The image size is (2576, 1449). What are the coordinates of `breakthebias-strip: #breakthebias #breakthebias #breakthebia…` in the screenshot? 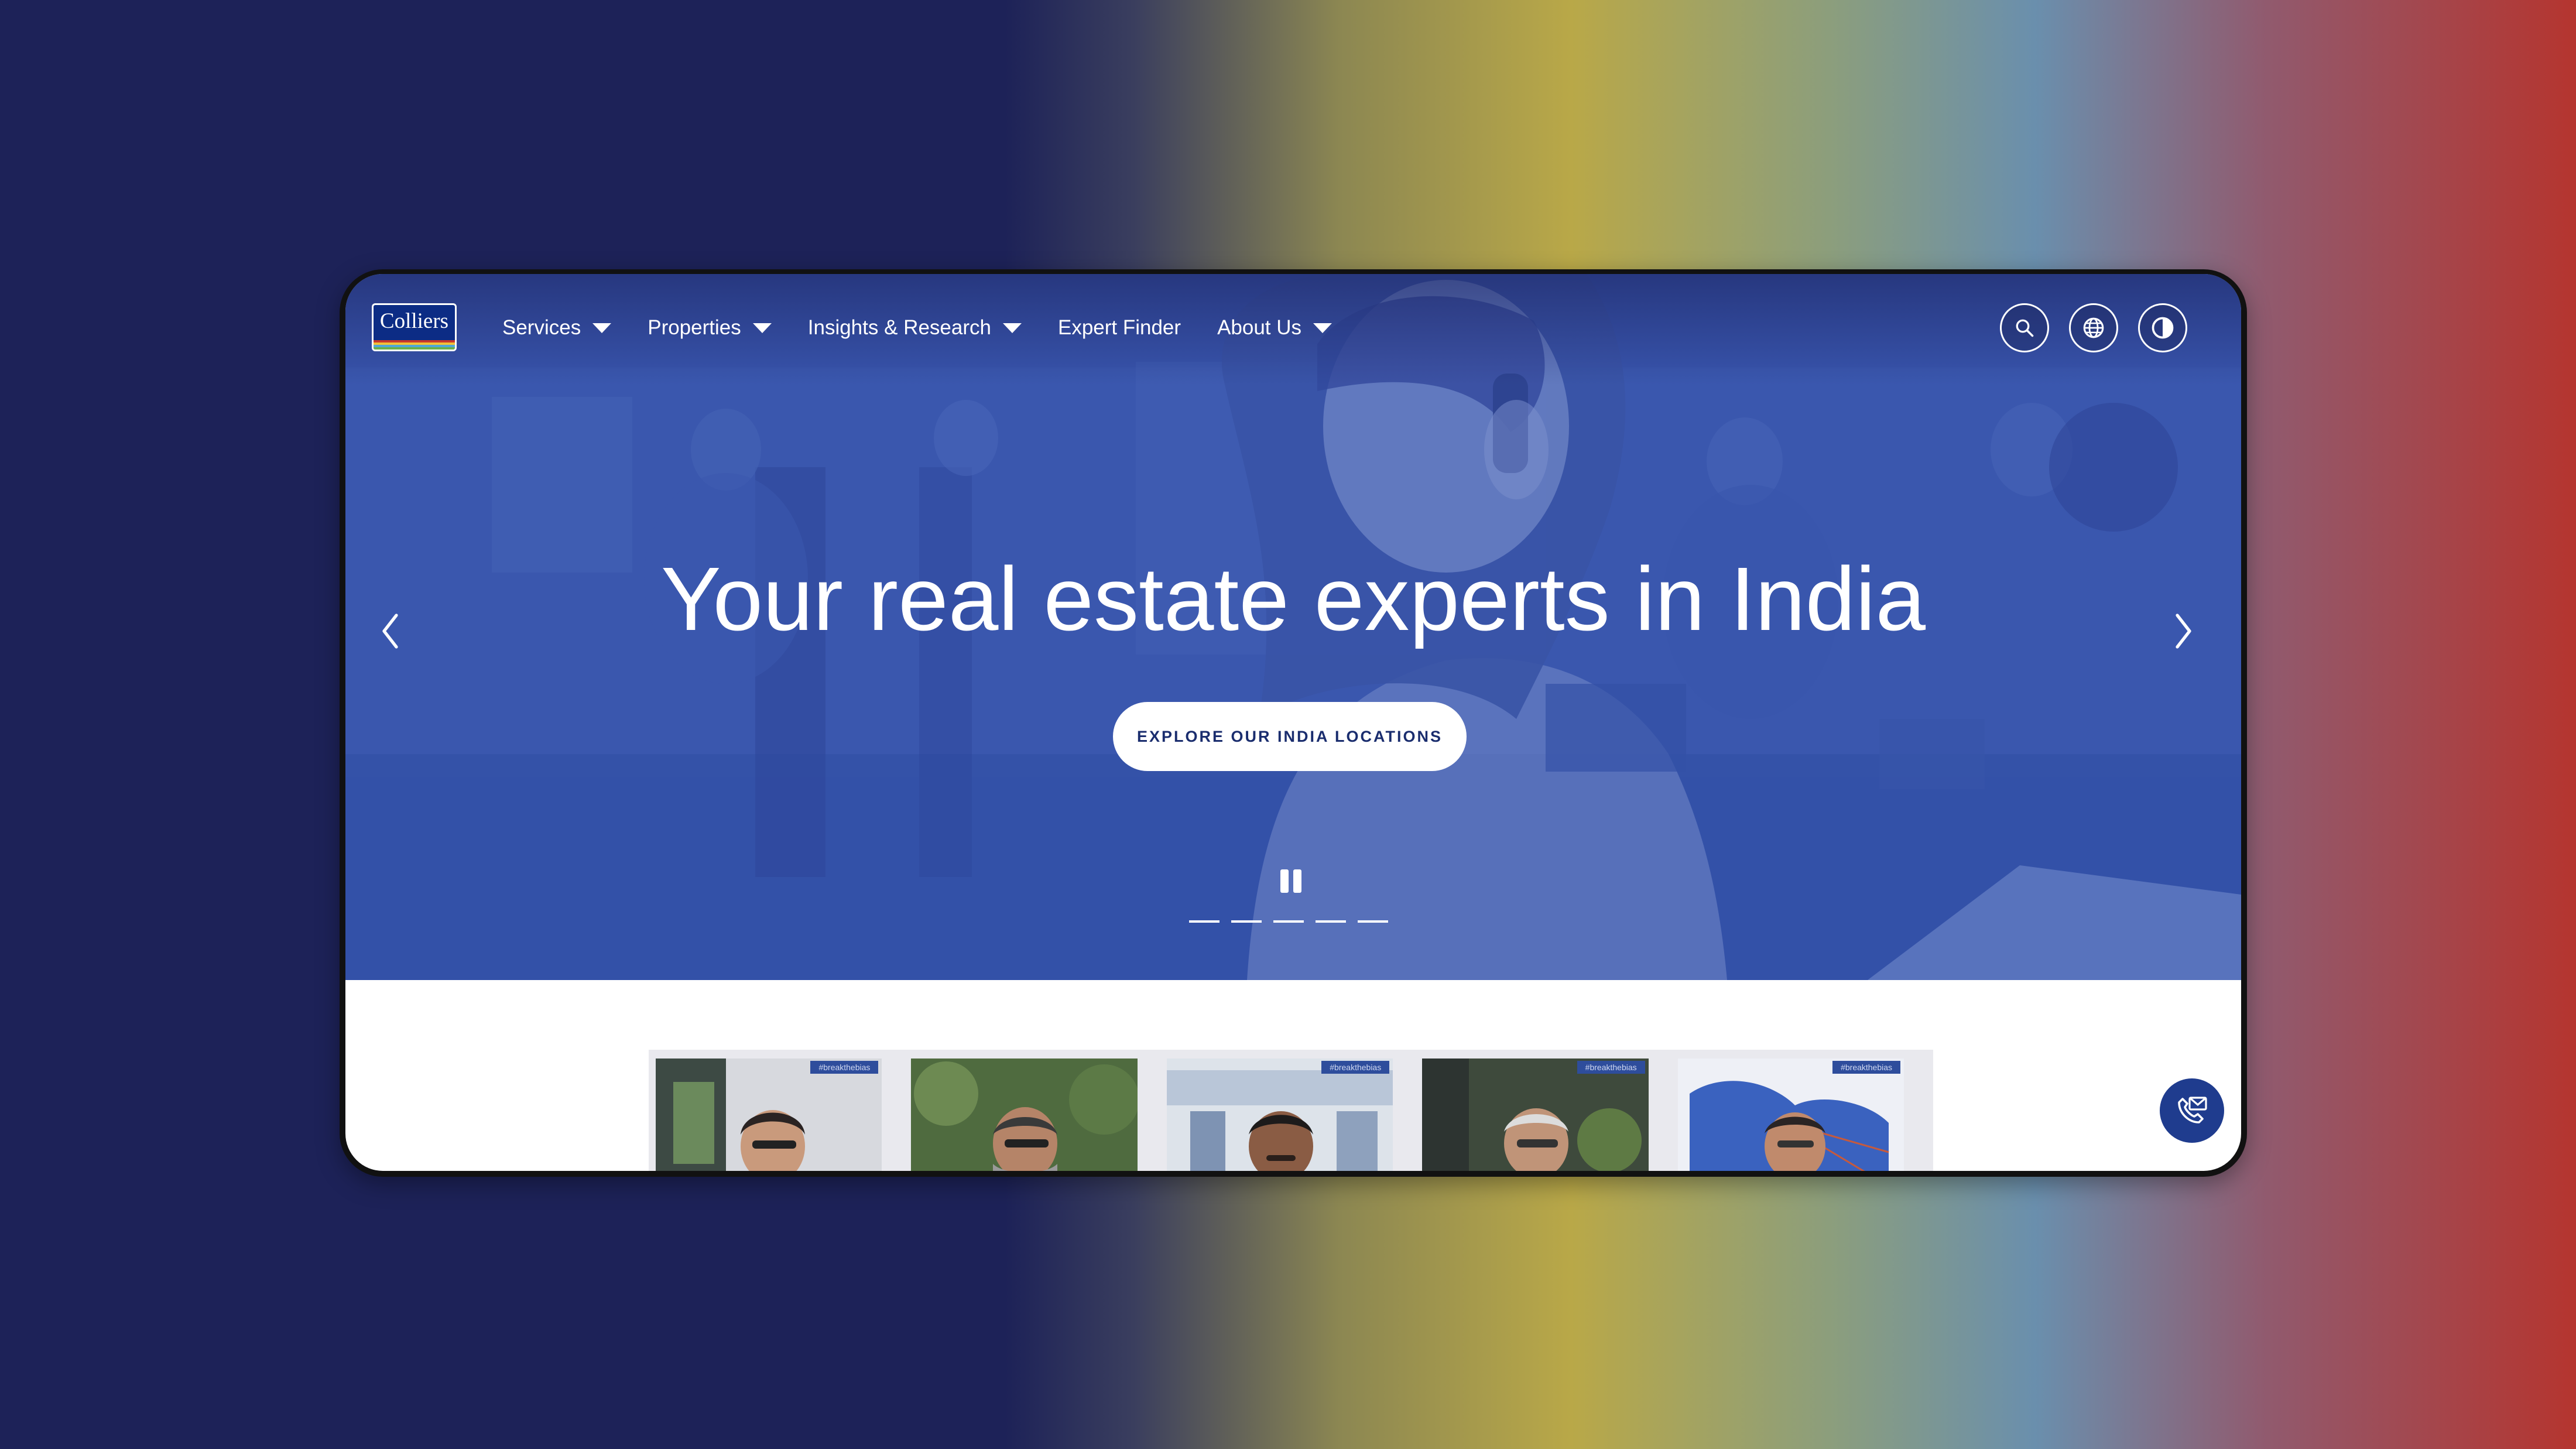 It's located at (1291, 1110).